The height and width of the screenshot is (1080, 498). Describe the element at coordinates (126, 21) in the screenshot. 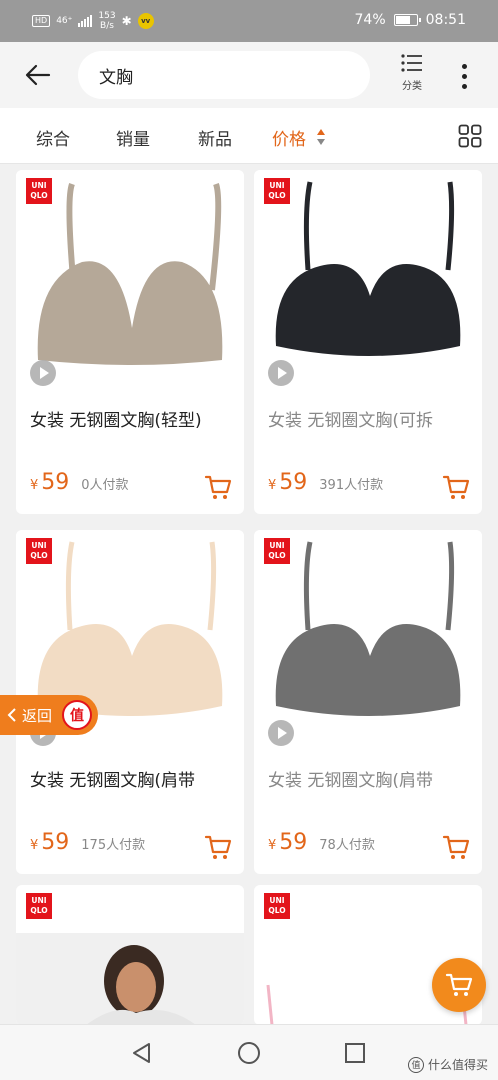

I see `bluetooth-icon: ✱` at that location.